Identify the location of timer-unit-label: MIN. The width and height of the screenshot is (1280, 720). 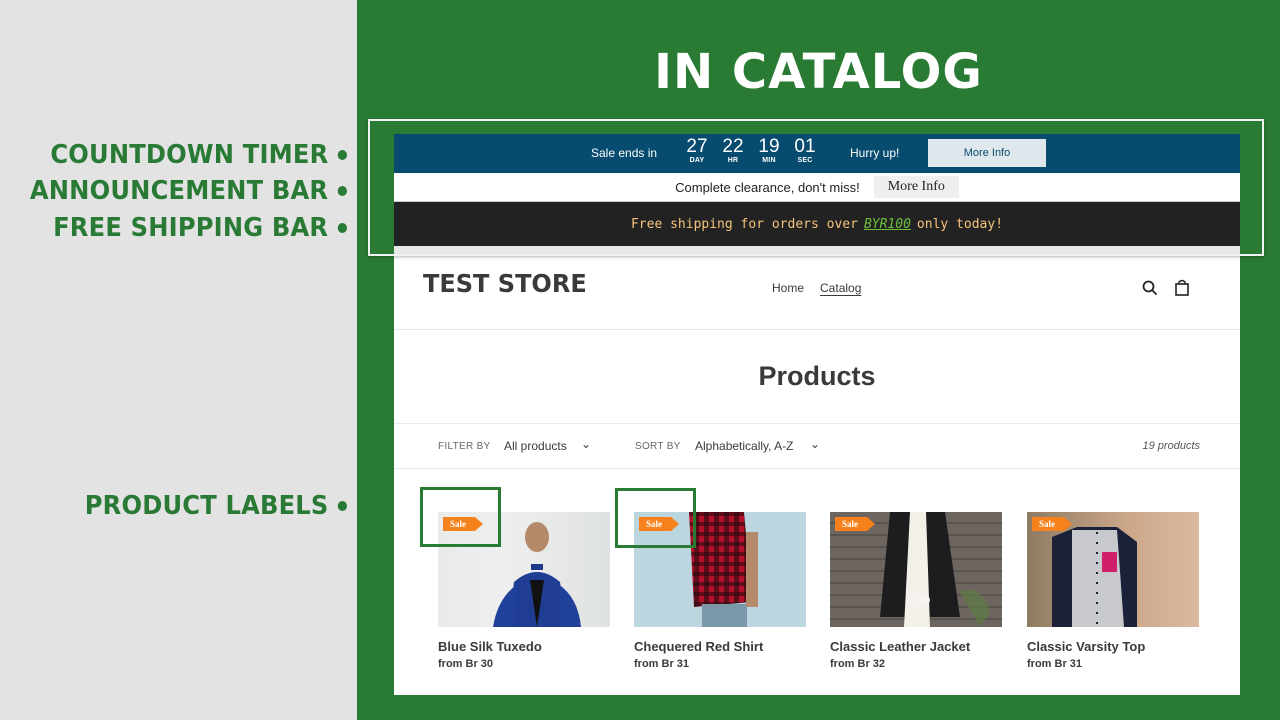
(769, 160).